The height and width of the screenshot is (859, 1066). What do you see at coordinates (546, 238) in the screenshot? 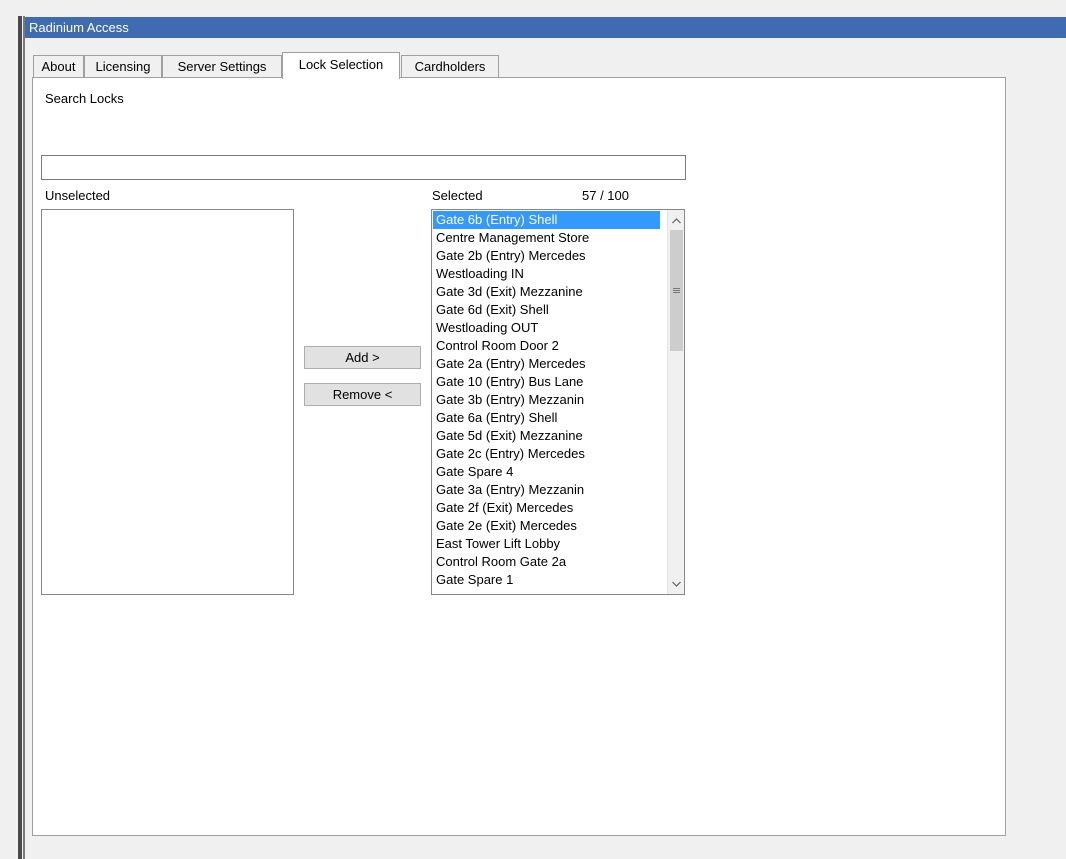
I see `selected-list-item: Centre Management Store` at bounding box center [546, 238].